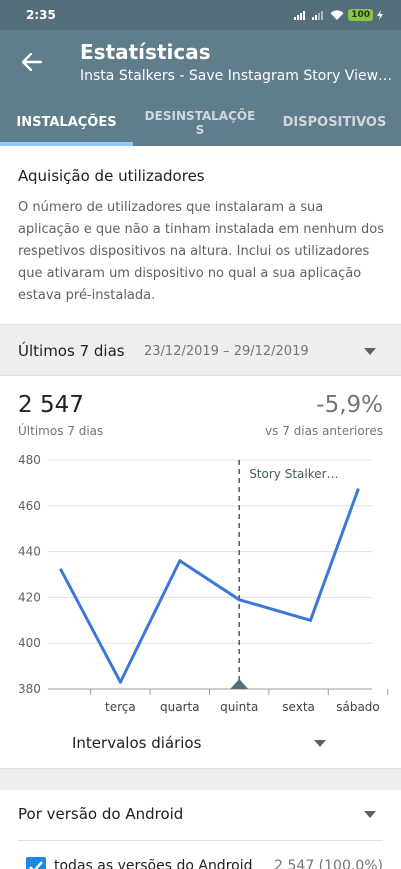  I want to click on installs-period-label: Últimos 7 dias, so click(61, 431).